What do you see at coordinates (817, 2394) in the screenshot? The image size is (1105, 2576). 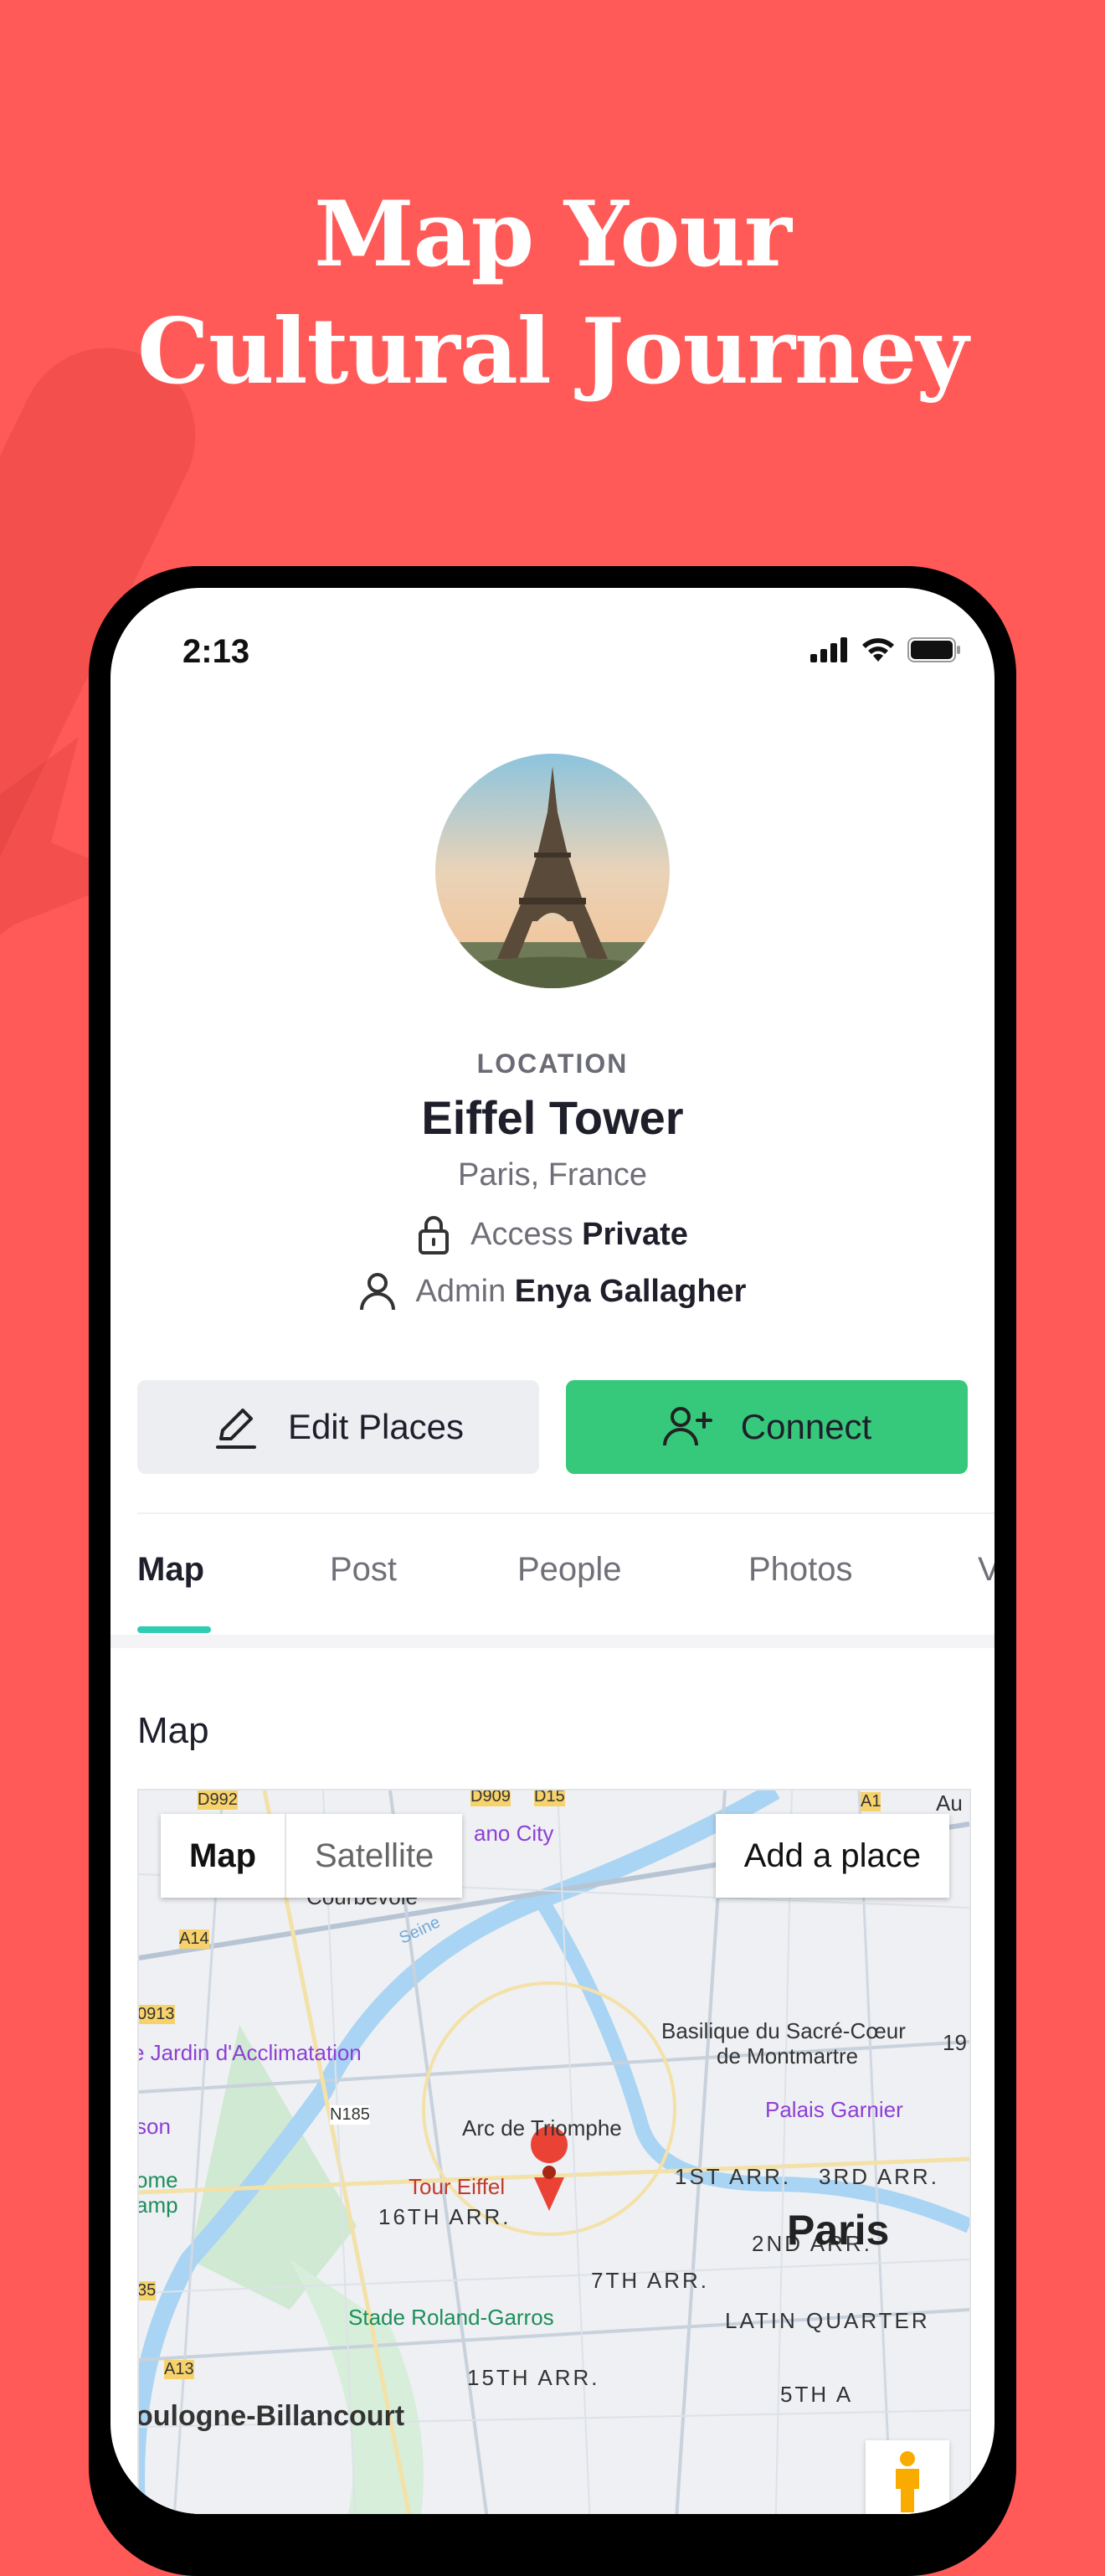 I see `map-label-arr5: 5TH A` at bounding box center [817, 2394].